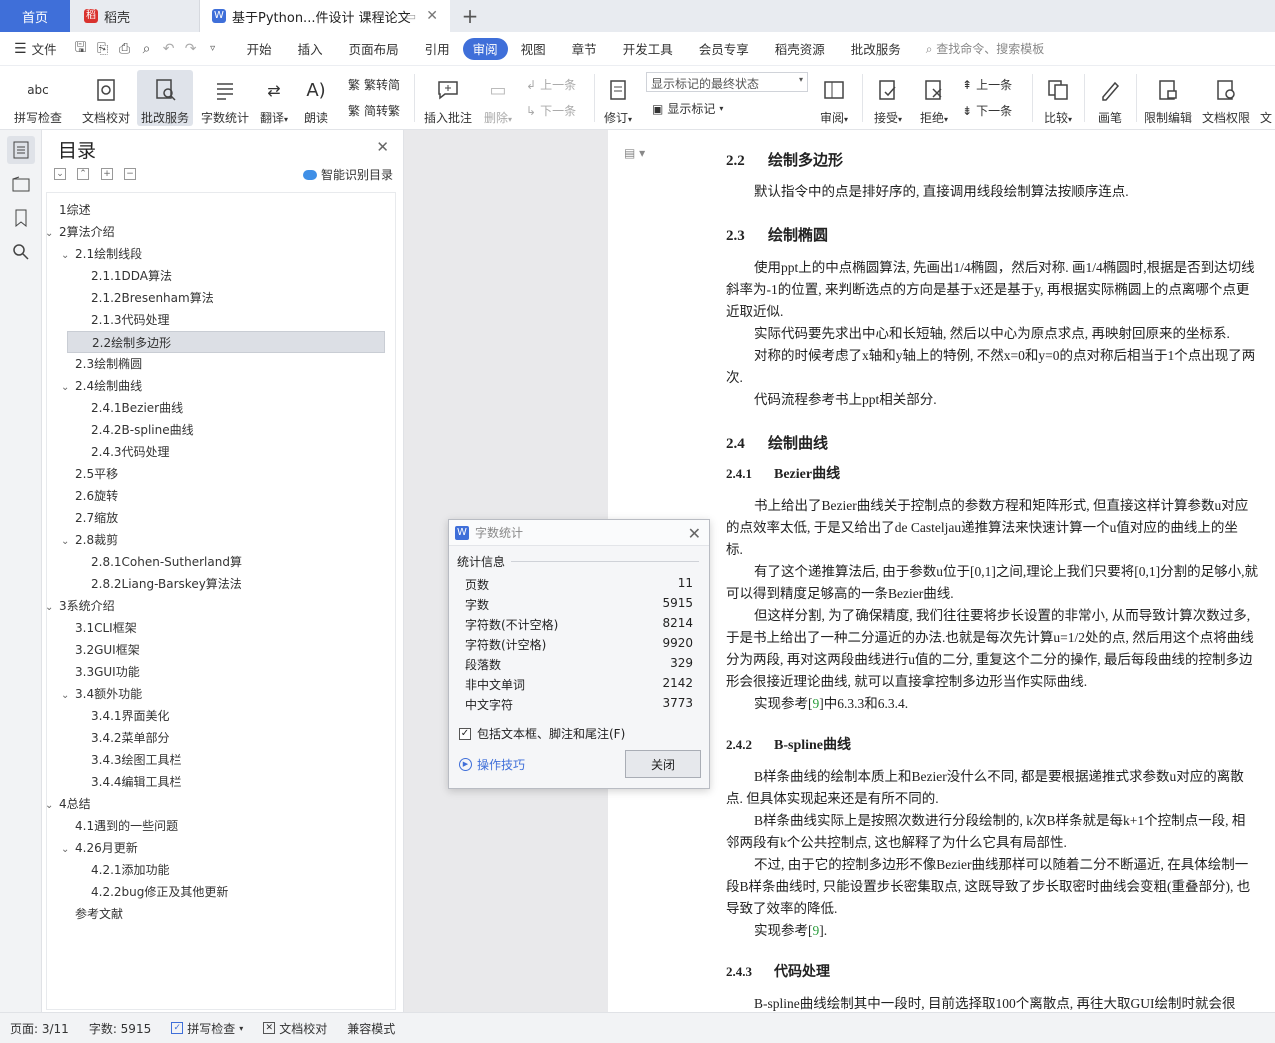 Image resolution: width=1275 pixels, height=1043 pixels. What do you see at coordinates (129, 782) in the screenshot?
I see `toc-item: 3.4.4编辑工具栏` at bounding box center [129, 782].